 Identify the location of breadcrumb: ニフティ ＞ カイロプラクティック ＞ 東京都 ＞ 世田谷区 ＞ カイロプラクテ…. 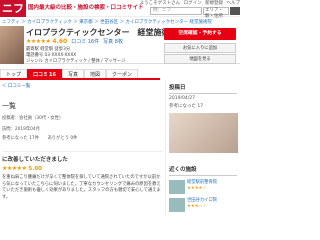
(120, 21).